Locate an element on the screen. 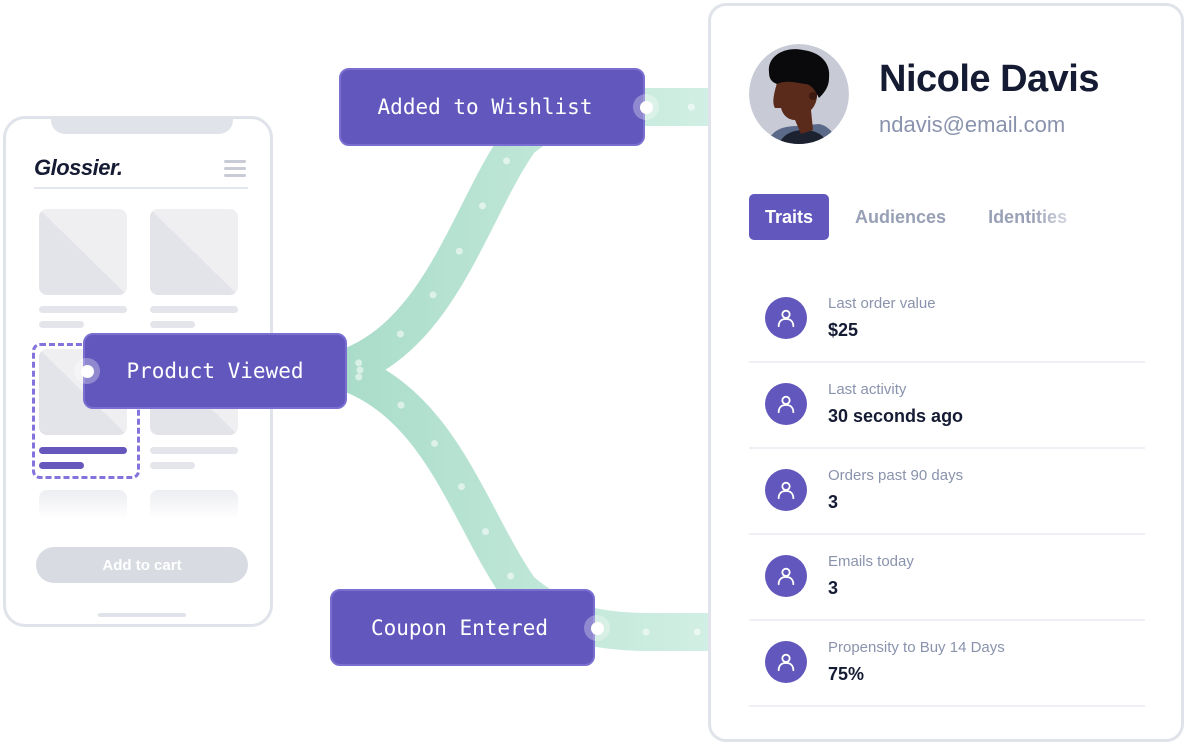 This screenshot has height=744, width=1186. event-label: Coupon Entered is located at coordinates (459, 627).